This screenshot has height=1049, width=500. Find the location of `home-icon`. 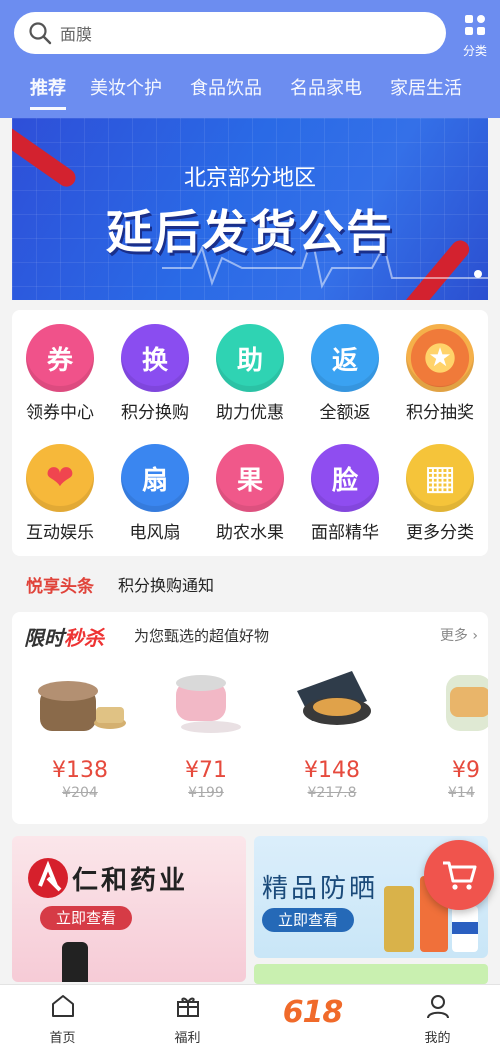

home-icon is located at coordinates (62, 1006).